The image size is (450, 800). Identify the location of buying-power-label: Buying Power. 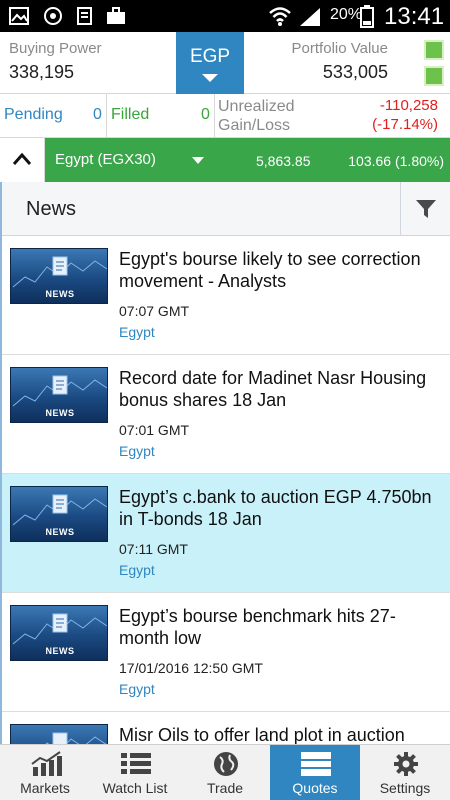
(55, 48).